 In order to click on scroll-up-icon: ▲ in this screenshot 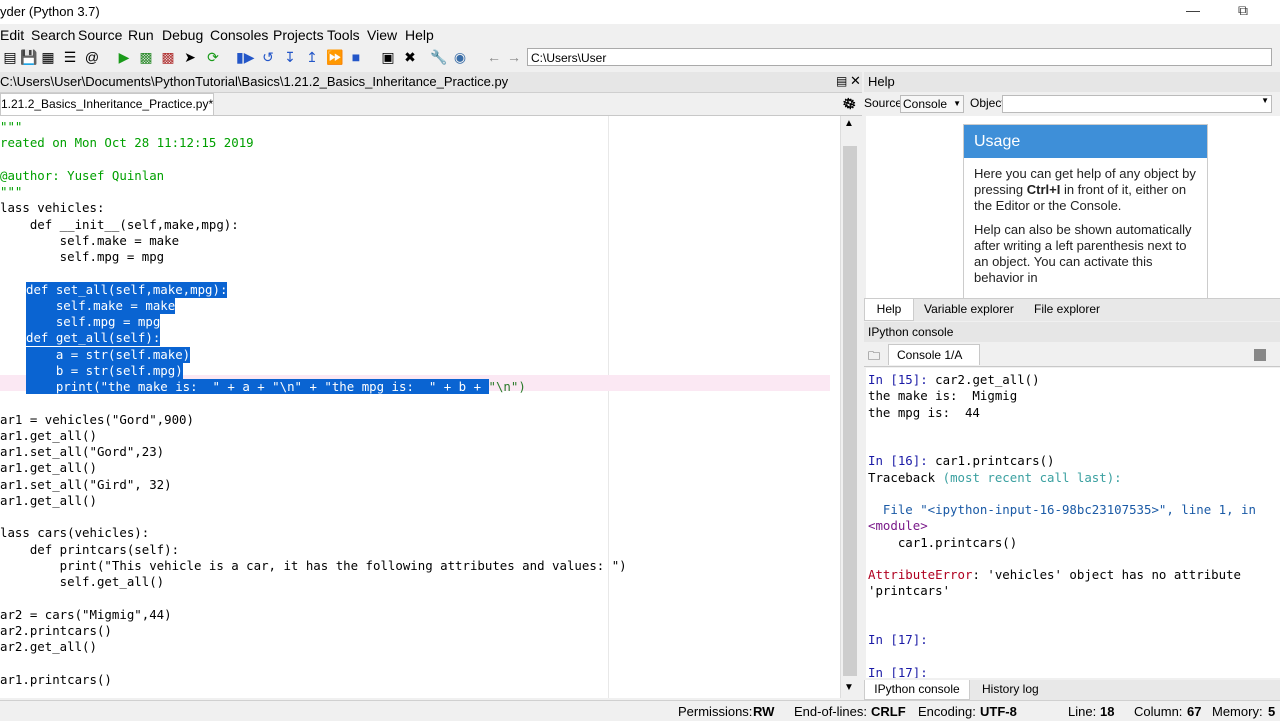, I will do `click(849, 123)`.